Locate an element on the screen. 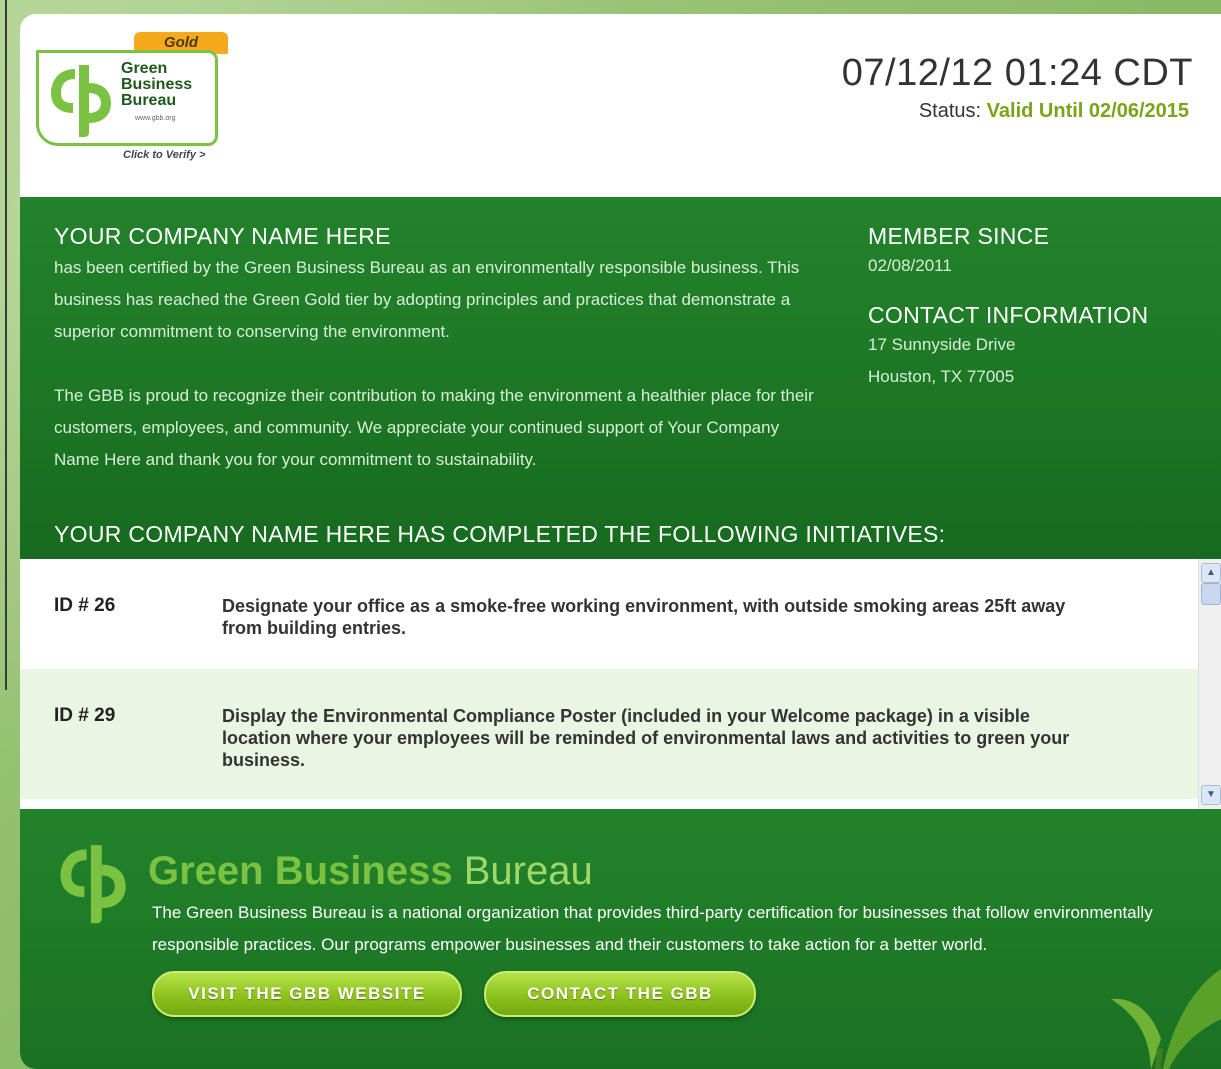  status-label: Status: is located at coordinates (950, 111).